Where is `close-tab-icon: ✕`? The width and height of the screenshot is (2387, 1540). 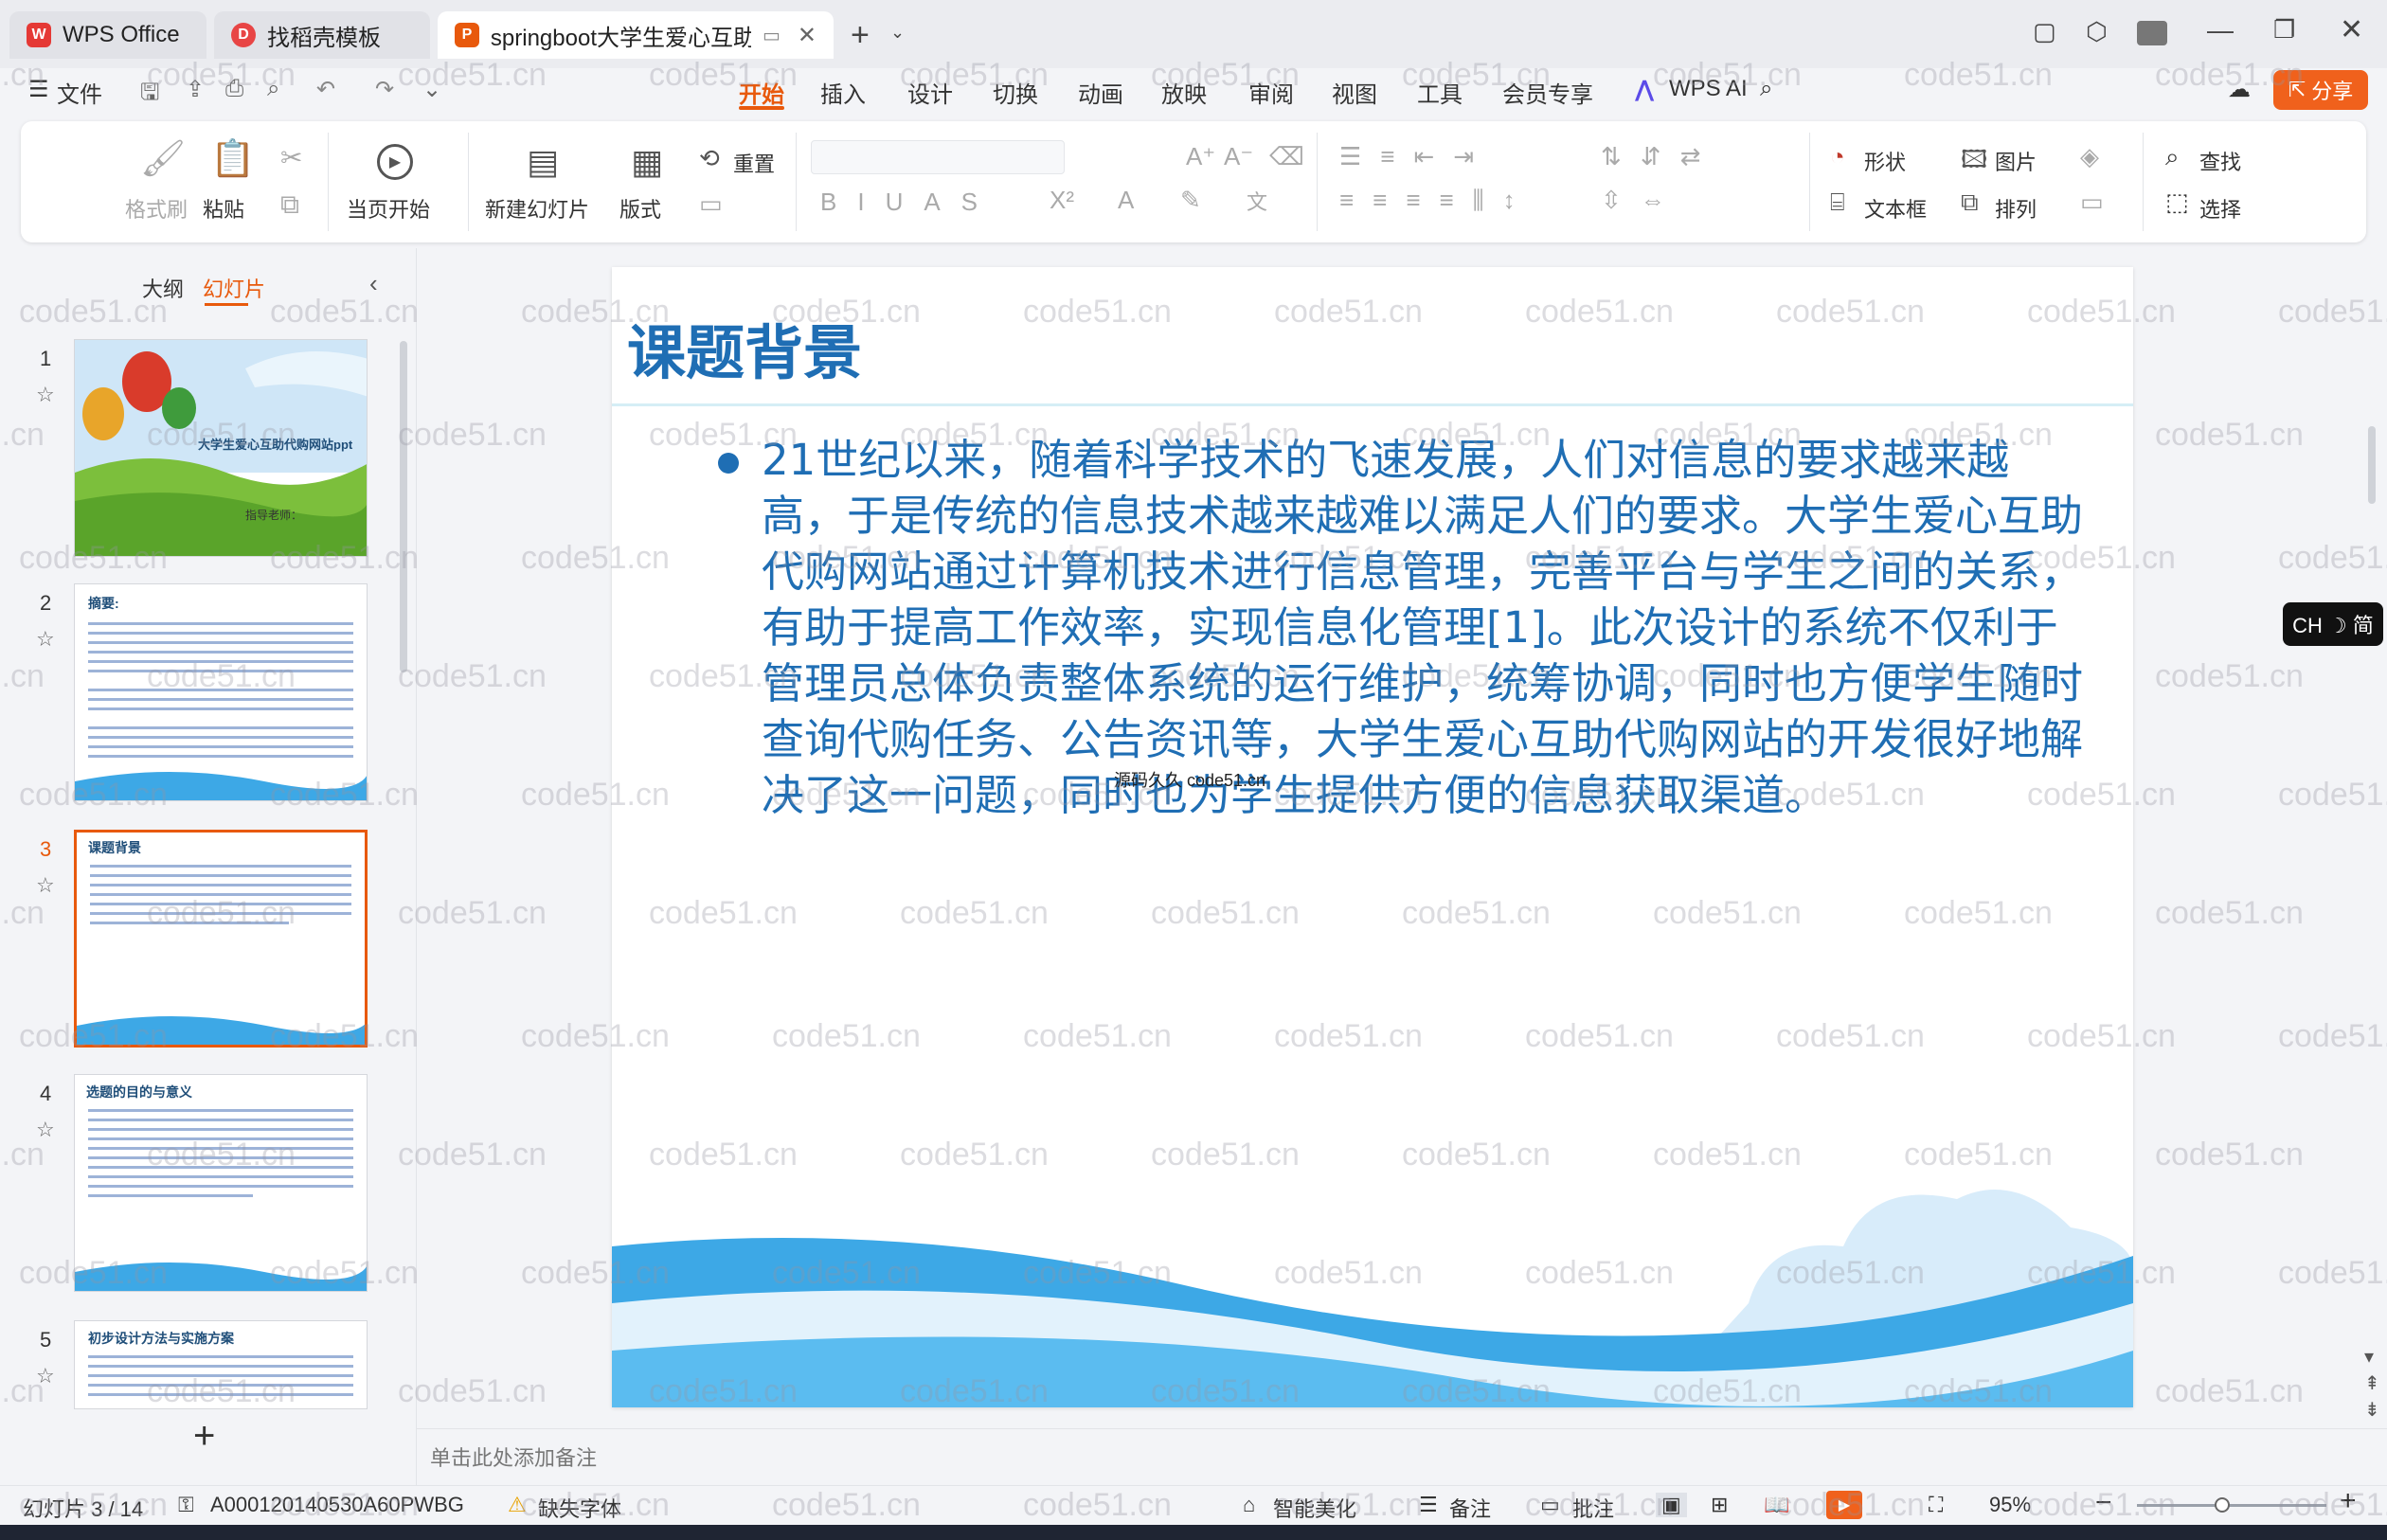 close-tab-icon: ✕ is located at coordinates (807, 35).